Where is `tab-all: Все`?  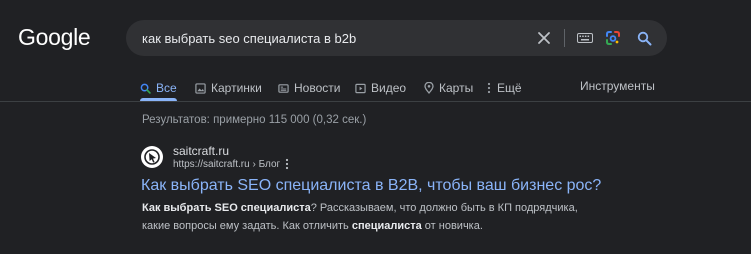
tab-all: Все is located at coordinates (158, 88).